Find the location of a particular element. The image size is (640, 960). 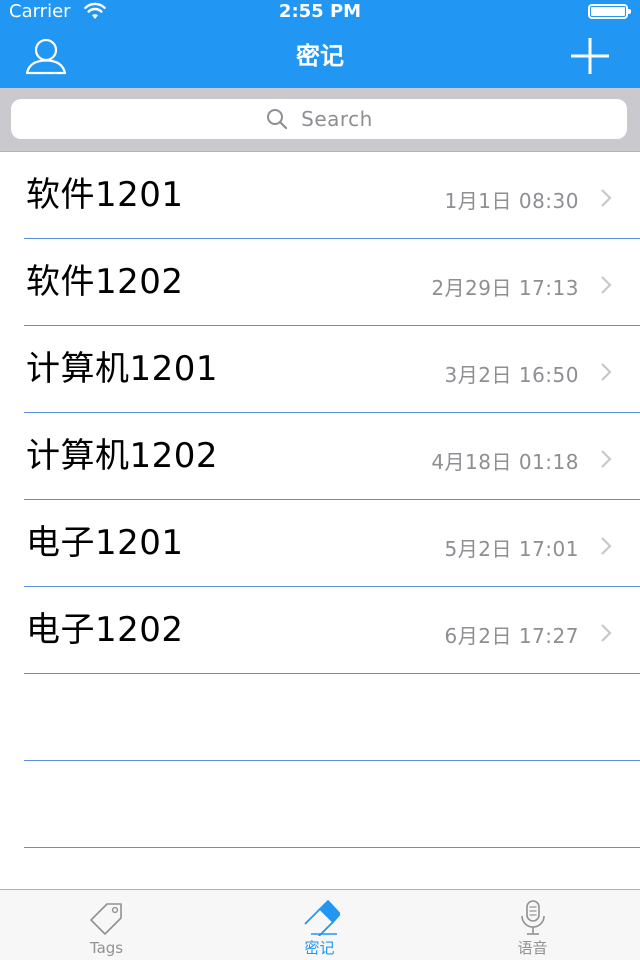

list-item: 电子1202 6月2日 17:27 is located at coordinates (320, 630).